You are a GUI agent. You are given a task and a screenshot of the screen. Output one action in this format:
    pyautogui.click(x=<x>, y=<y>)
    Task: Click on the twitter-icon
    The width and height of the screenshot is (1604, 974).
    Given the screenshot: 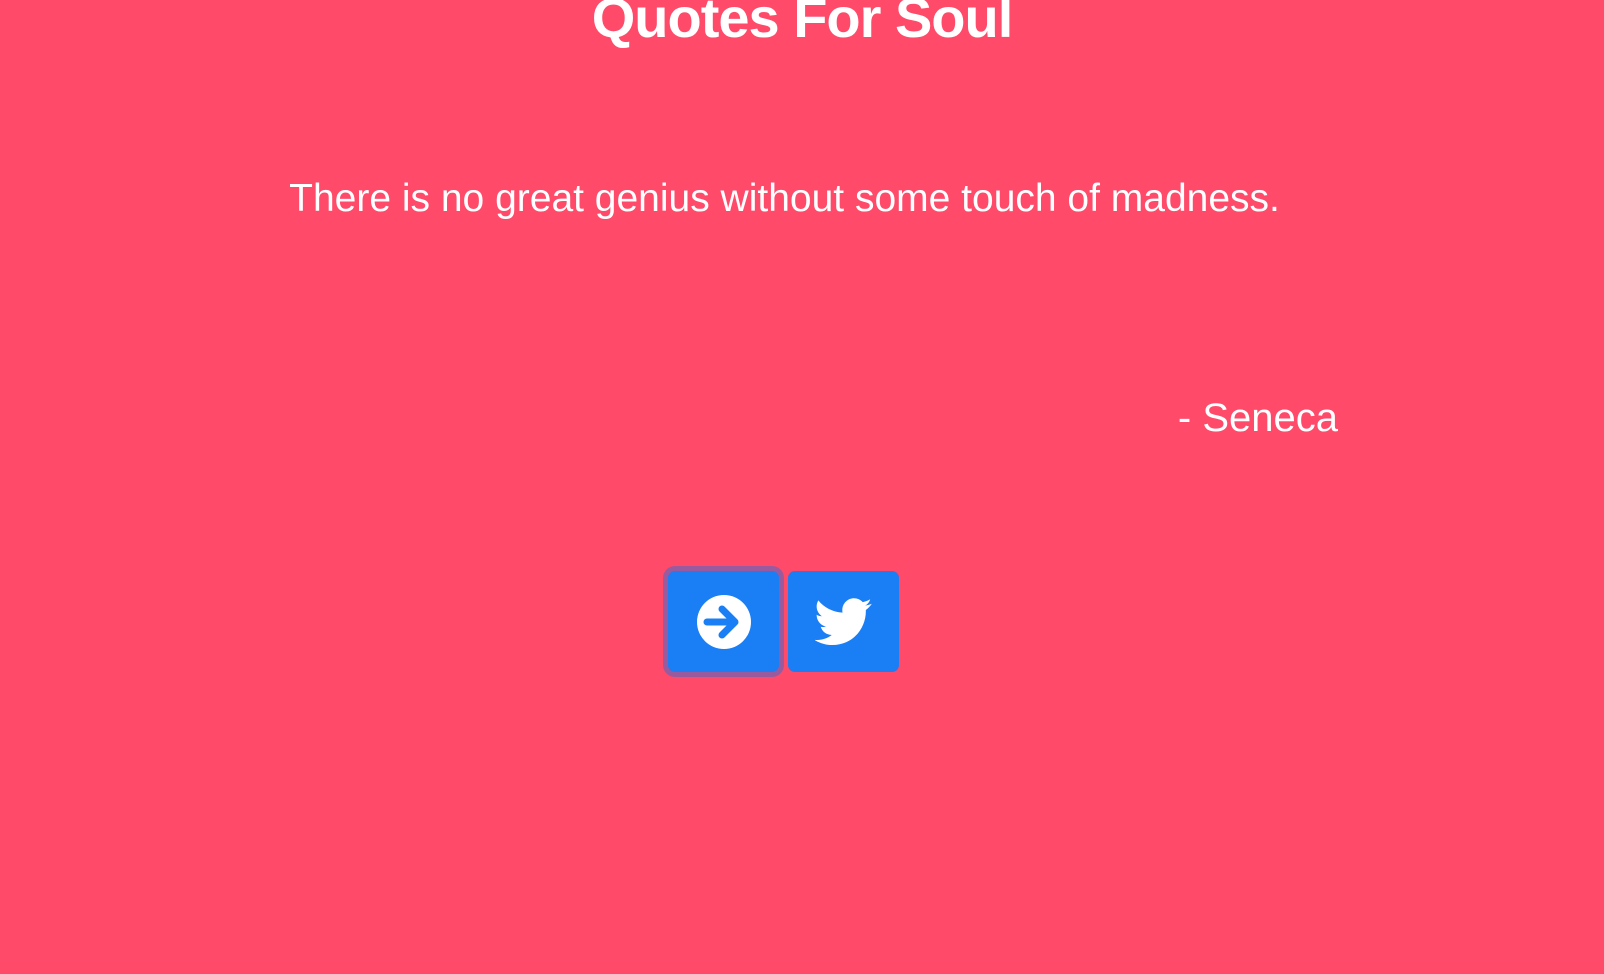 What is the action you would take?
    pyautogui.click(x=843, y=621)
    